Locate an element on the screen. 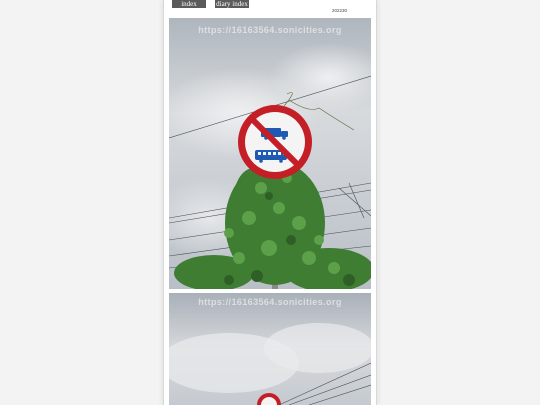  entry-date: 202230 is located at coordinates (340, 10).